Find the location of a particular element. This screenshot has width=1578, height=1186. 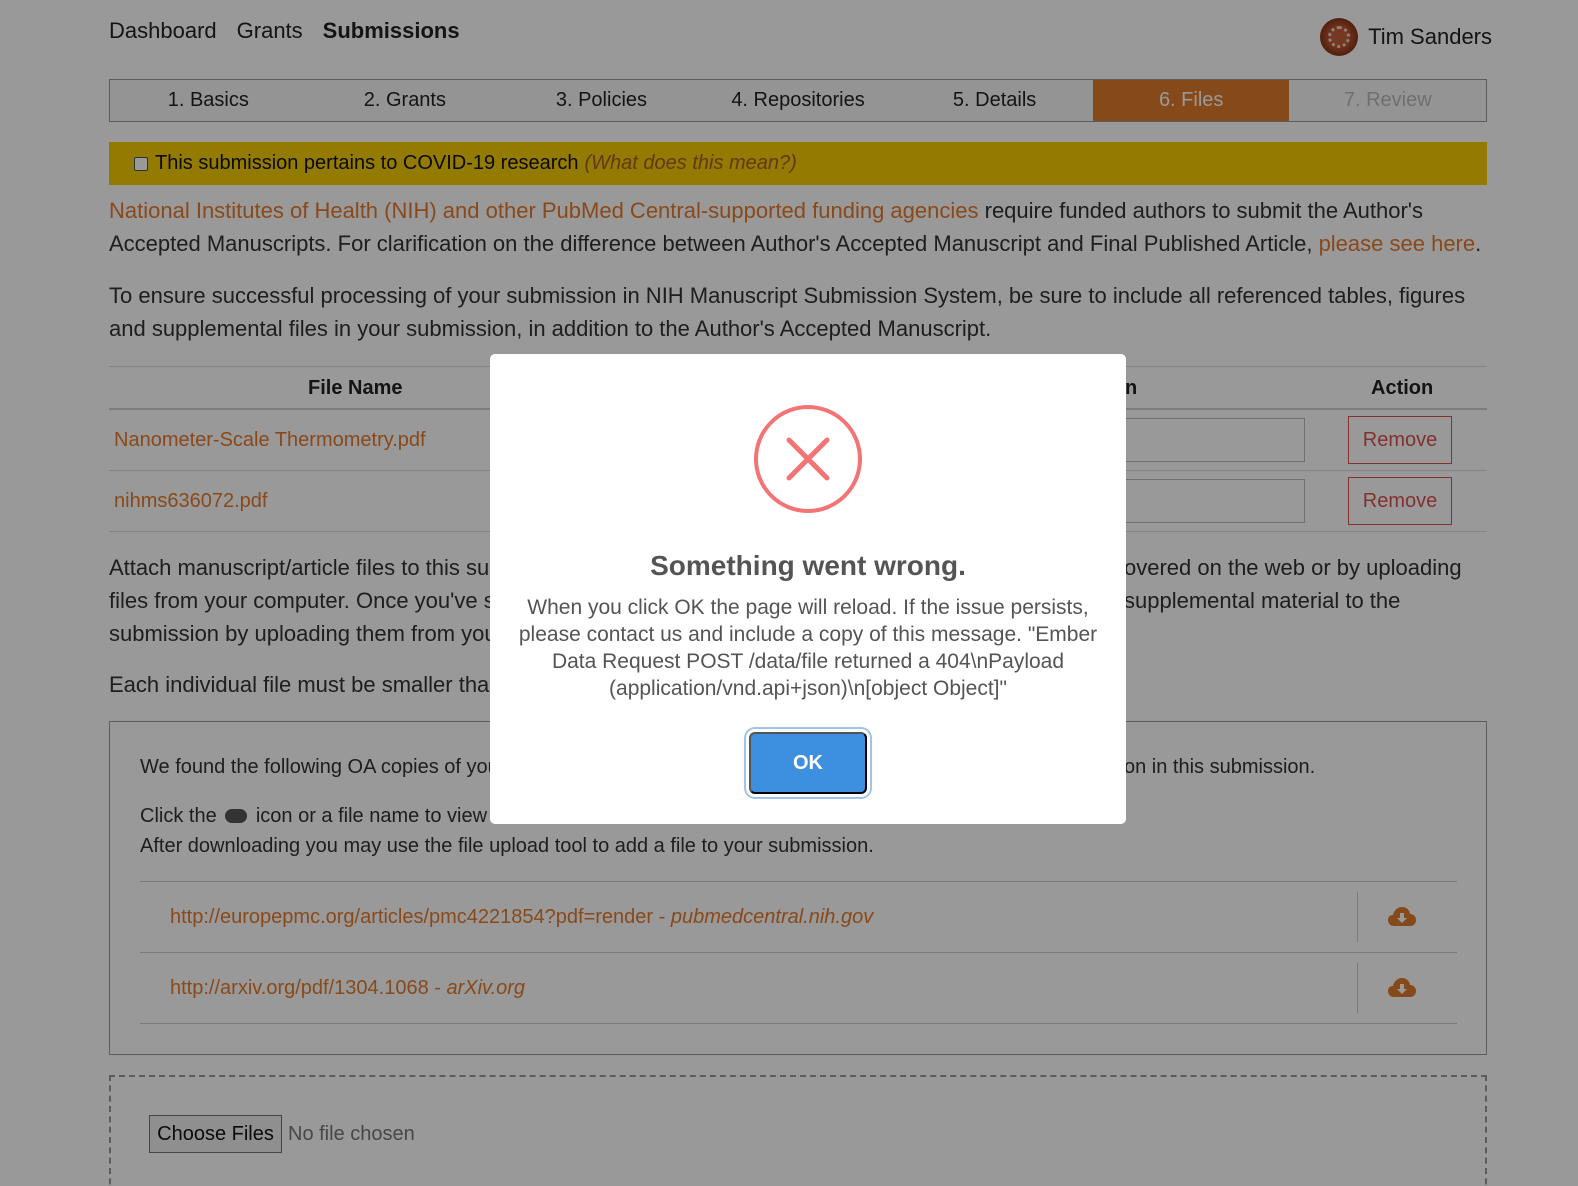

dialog-title: Something went wrong. is located at coordinates (808, 565).